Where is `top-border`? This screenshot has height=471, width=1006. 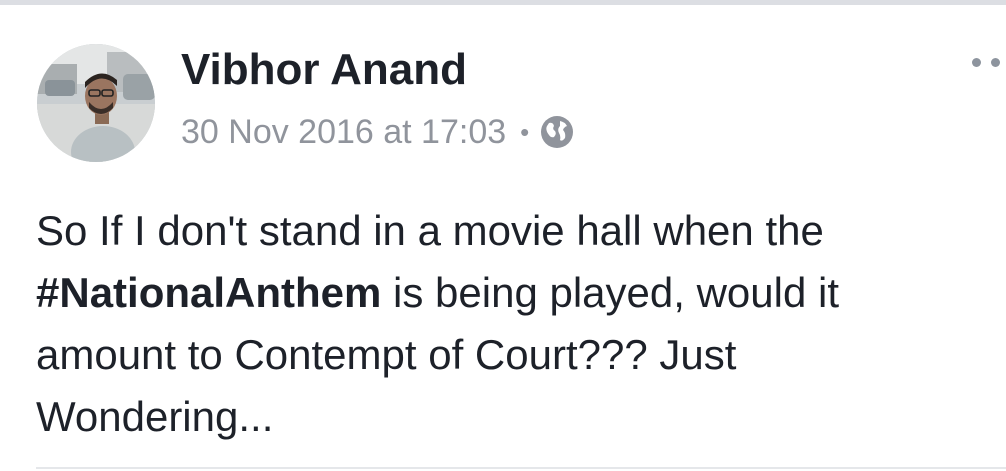
top-border is located at coordinates (503, 2).